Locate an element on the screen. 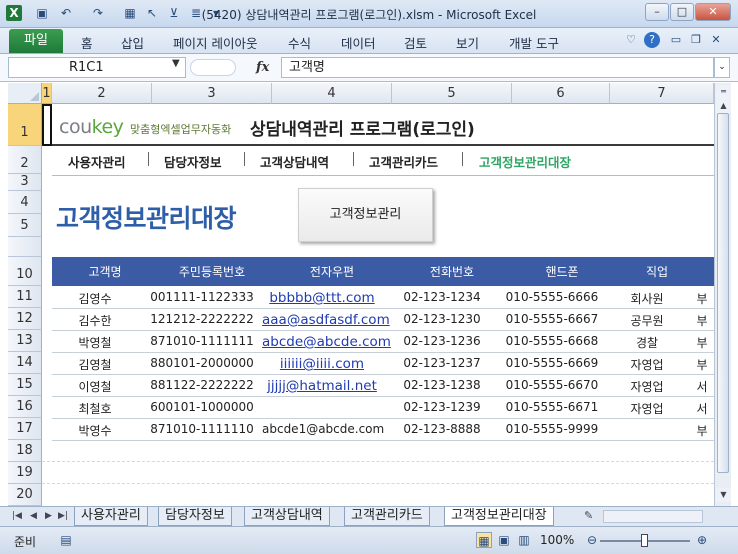  sheet-tab-consult-history: 고객상담내역 is located at coordinates (287, 516).